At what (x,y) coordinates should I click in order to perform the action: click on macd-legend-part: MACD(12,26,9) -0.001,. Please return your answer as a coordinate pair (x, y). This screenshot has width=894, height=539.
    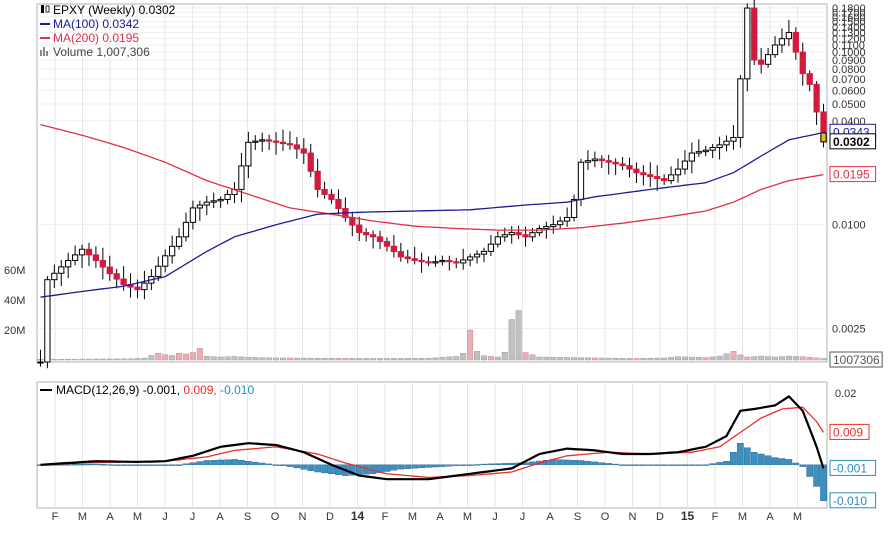
    Looking at the image, I should click on (118, 390).